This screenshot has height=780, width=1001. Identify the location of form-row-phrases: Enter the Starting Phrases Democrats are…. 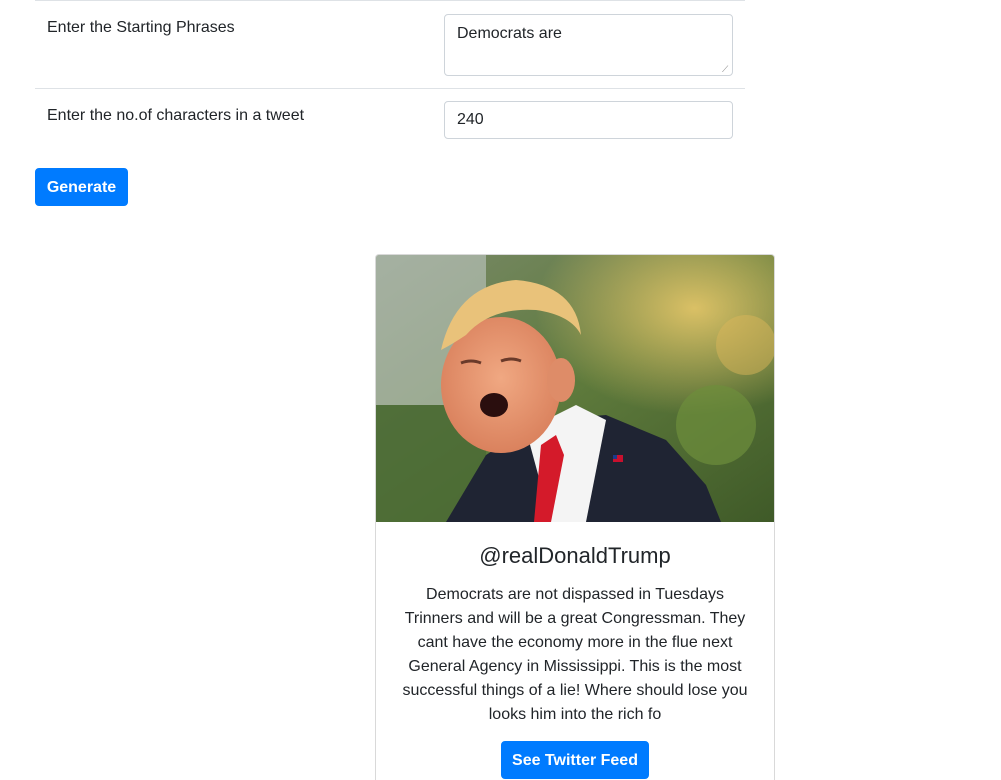
(390, 44).